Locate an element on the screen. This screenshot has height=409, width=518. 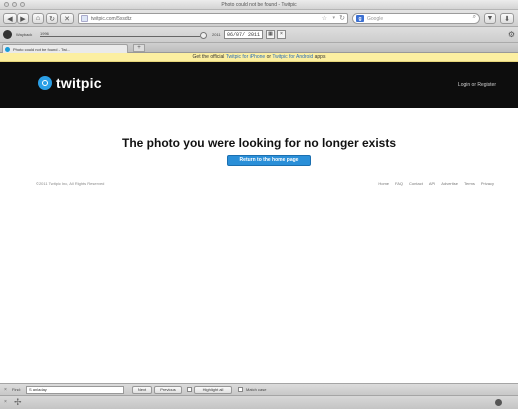
promo-or: or is located at coordinates (269, 57).